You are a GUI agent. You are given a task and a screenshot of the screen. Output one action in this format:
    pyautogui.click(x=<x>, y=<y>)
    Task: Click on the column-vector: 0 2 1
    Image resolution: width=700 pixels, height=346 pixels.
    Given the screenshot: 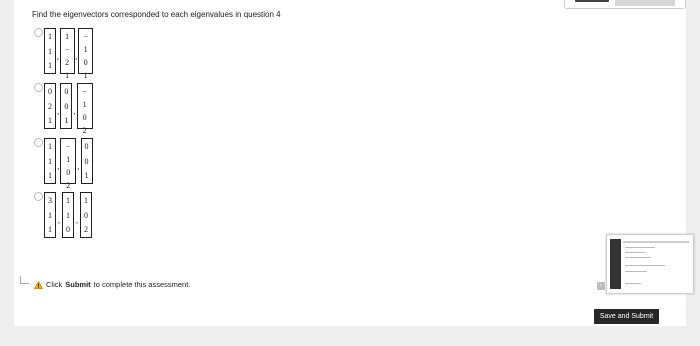 What is the action you would take?
    pyautogui.click(x=50, y=106)
    